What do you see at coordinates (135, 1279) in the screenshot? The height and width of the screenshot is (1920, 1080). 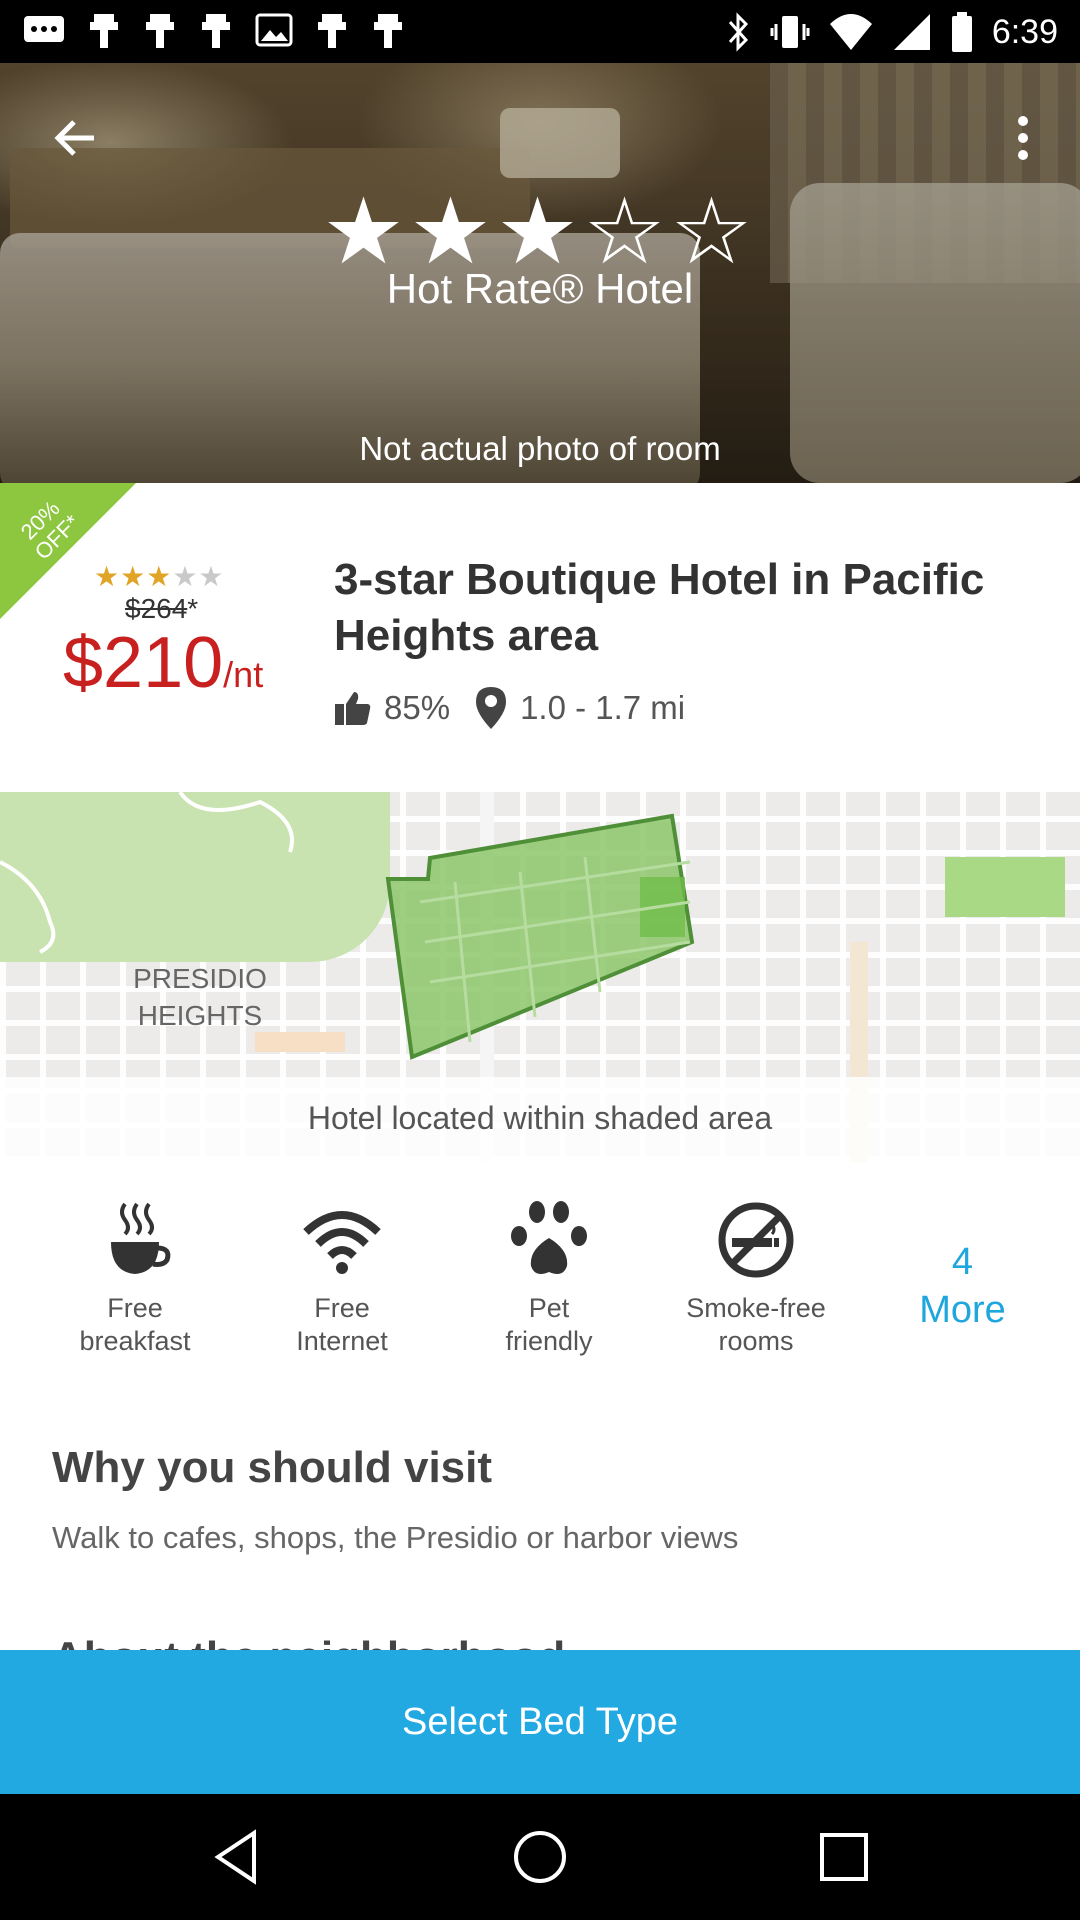 I see `amenity-free-breakfast: Free breakfast` at bounding box center [135, 1279].